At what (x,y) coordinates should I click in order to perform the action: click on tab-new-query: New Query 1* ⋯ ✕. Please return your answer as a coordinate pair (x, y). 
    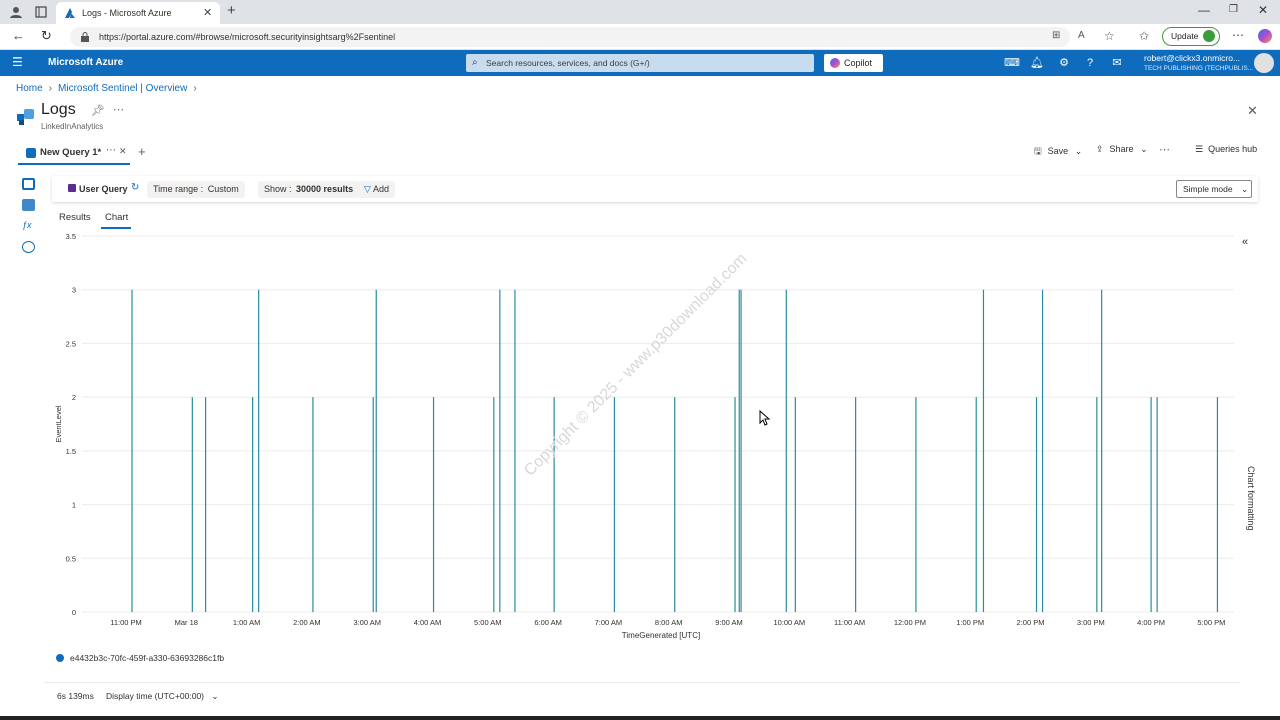
    Looking at the image, I should click on (74, 153).